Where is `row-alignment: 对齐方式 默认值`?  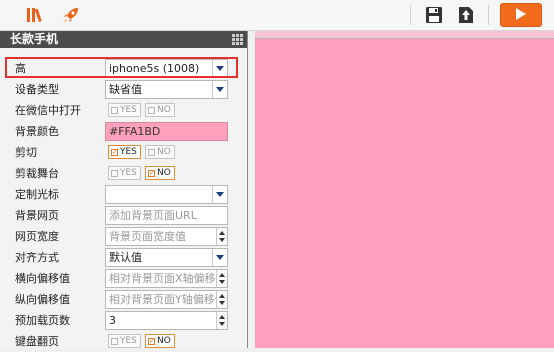
row-alignment: 对齐方式 默认值 is located at coordinates (123, 257).